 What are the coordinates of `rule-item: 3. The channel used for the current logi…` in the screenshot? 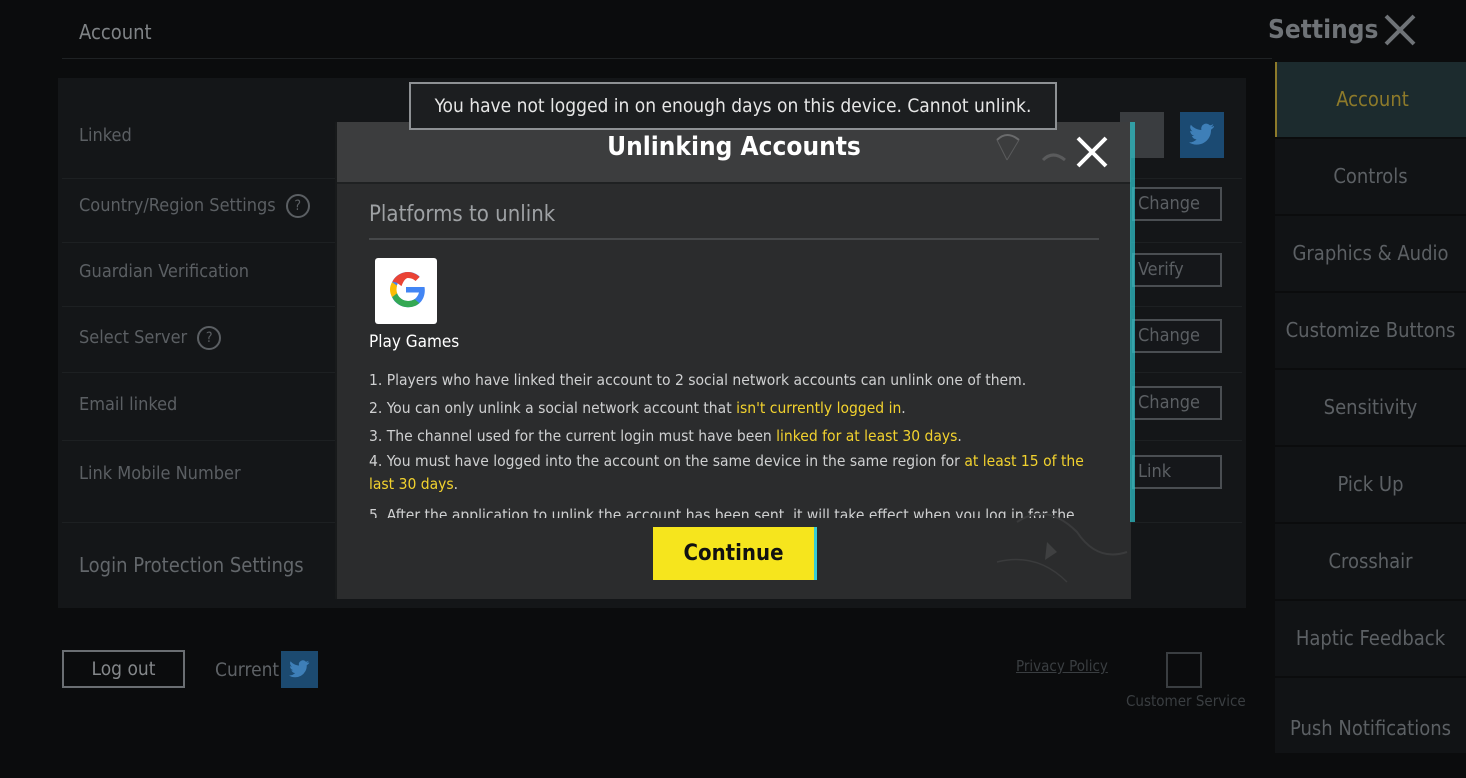 It's located at (665, 436).